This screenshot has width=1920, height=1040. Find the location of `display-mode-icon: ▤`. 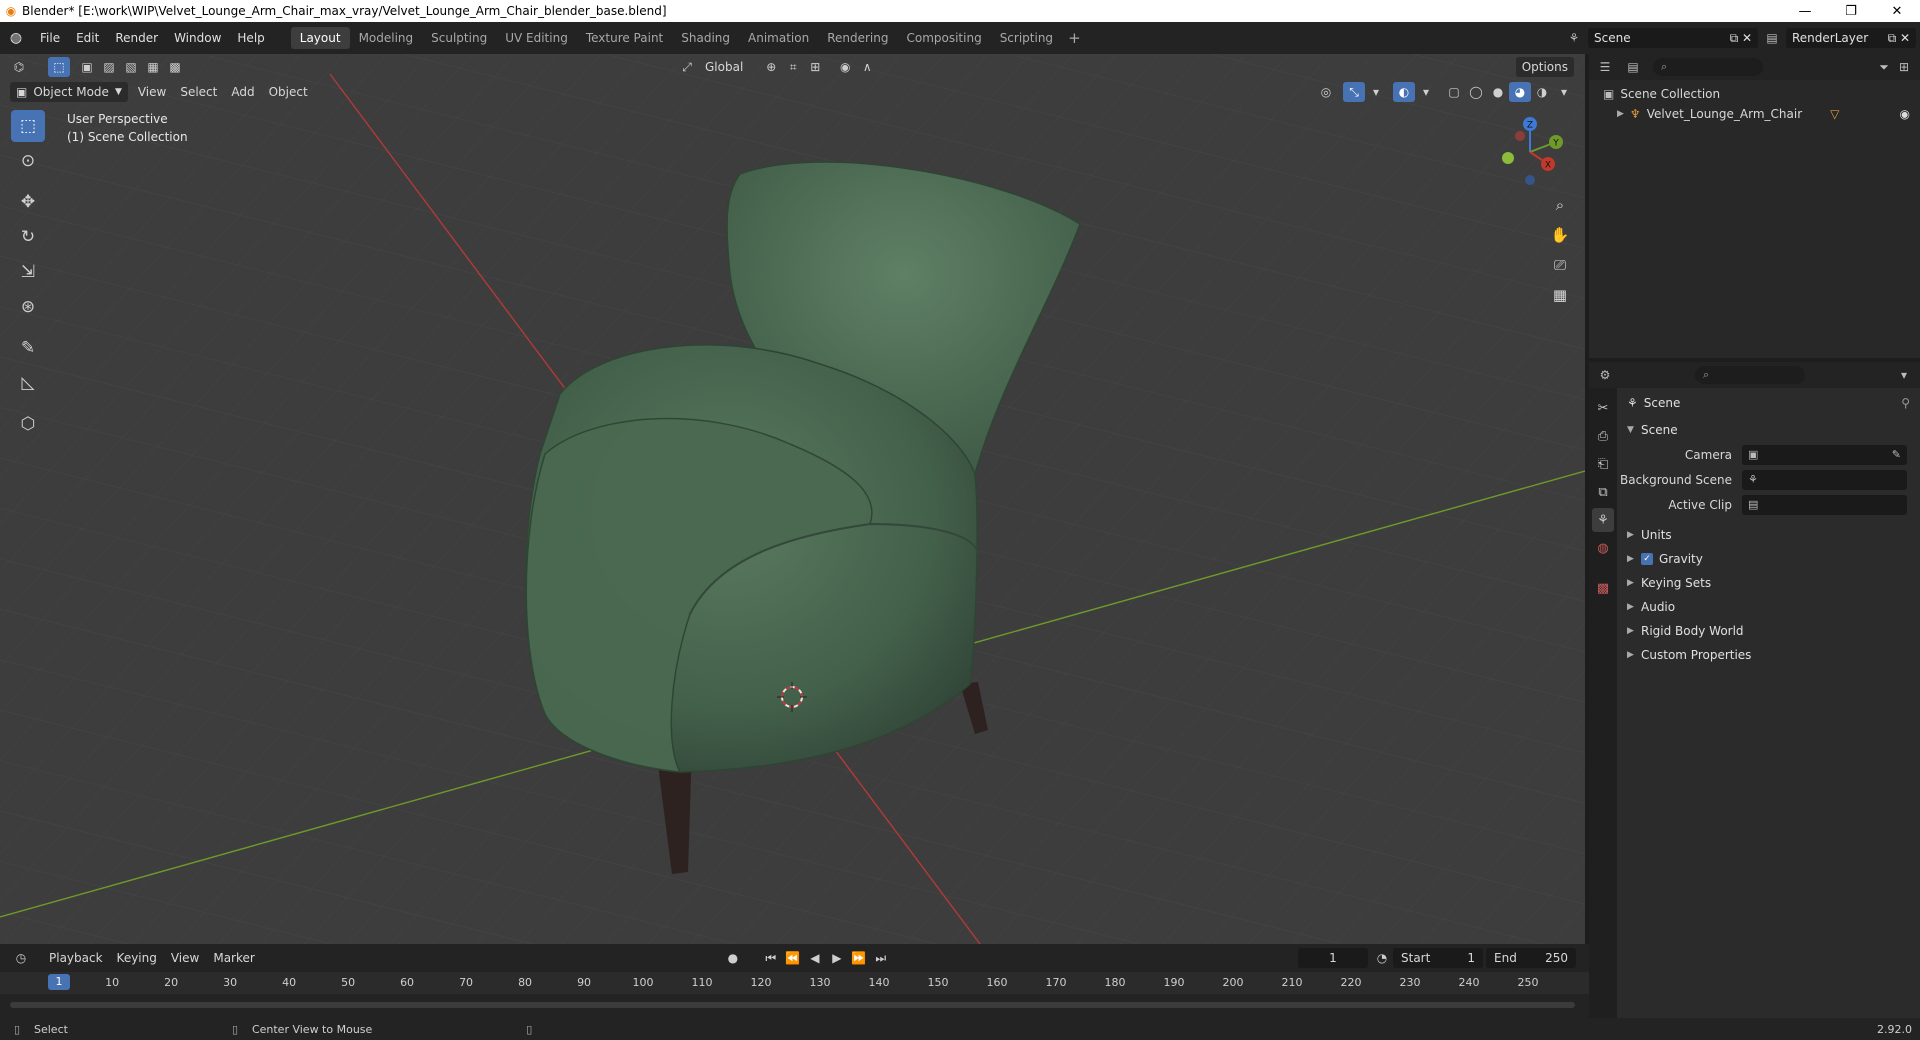

display-mode-icon: ▤ is located at coordinates (1633, 67).